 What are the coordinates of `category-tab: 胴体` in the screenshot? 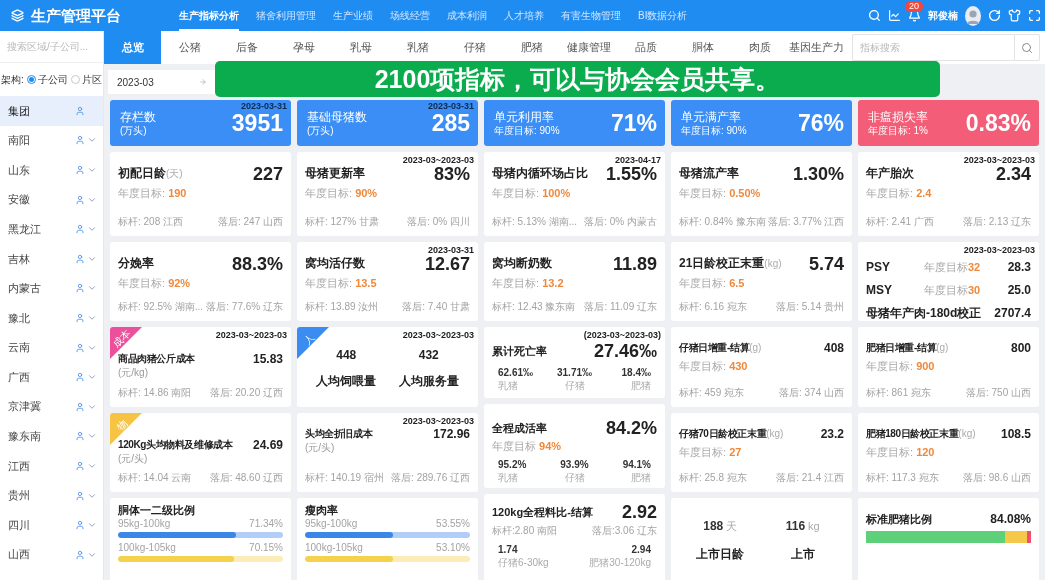 It's located at (702, 47).